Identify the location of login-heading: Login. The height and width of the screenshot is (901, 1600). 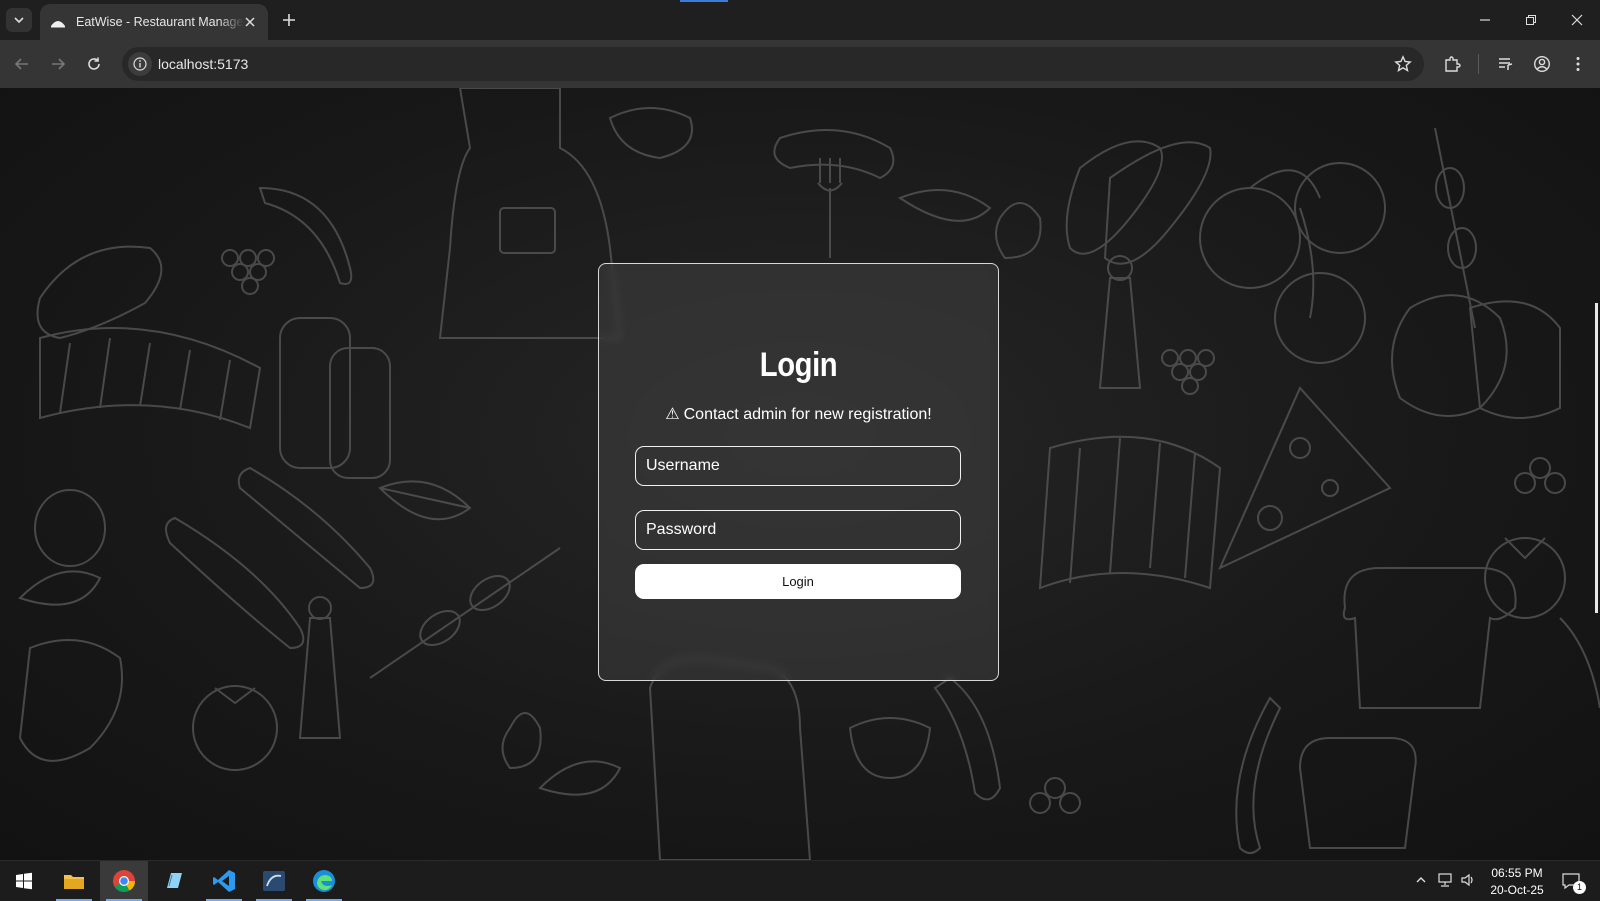
(798, 365).